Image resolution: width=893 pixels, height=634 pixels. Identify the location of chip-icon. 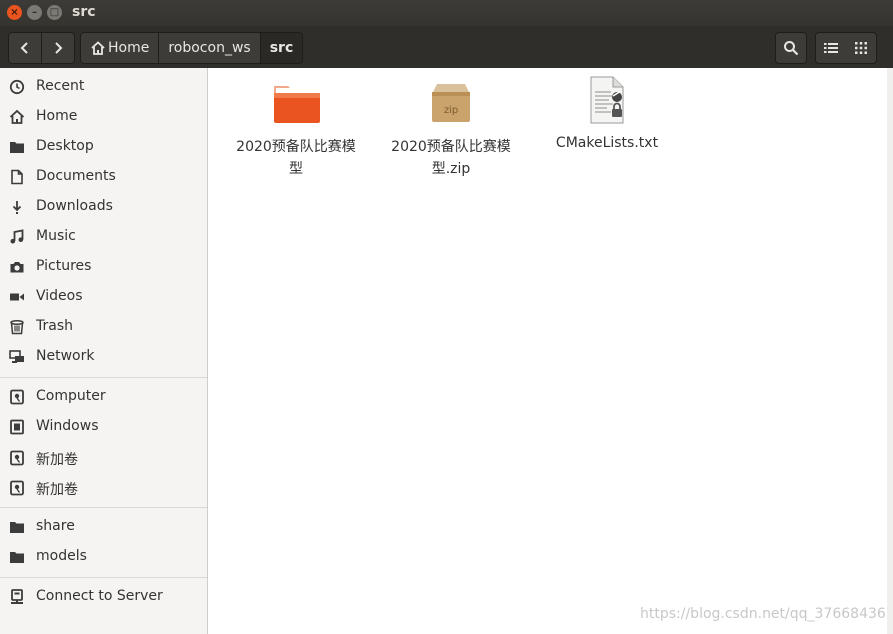
(17, 427).